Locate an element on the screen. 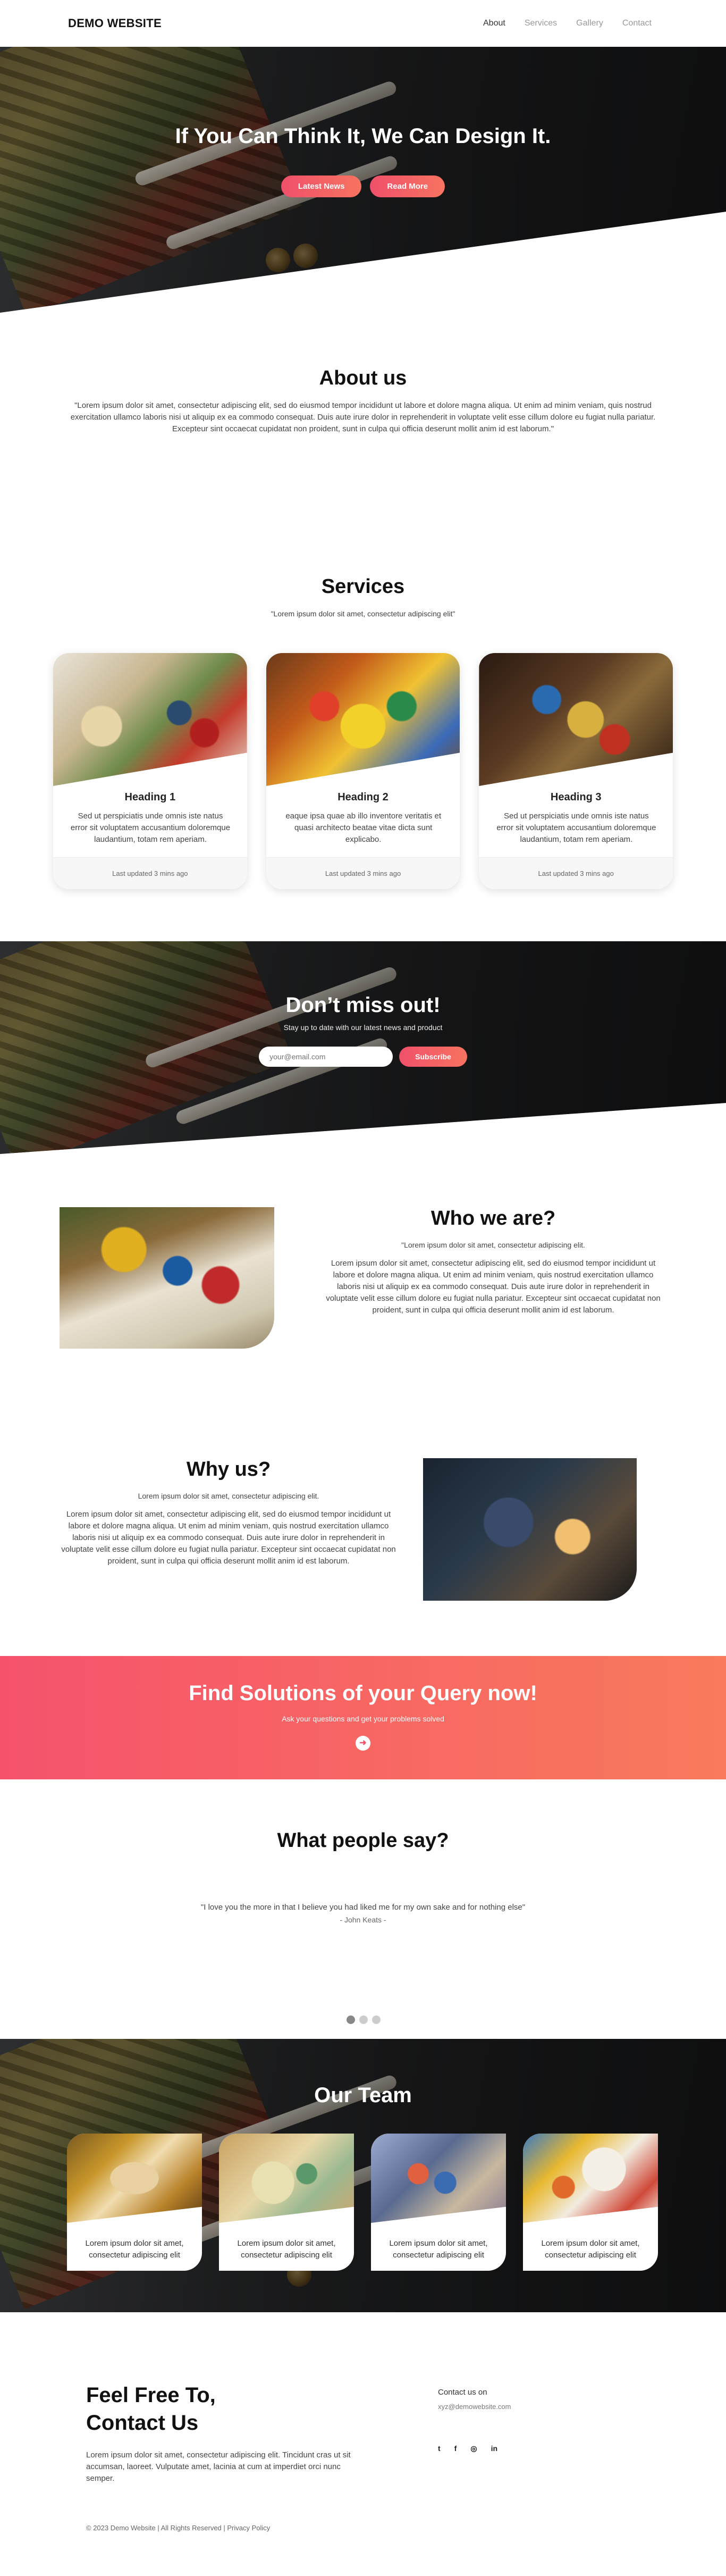 The width and height of the screenshot is (726, 2576). arrow-right-circle-icon: ➜ is located at coordinates (363, 1743).